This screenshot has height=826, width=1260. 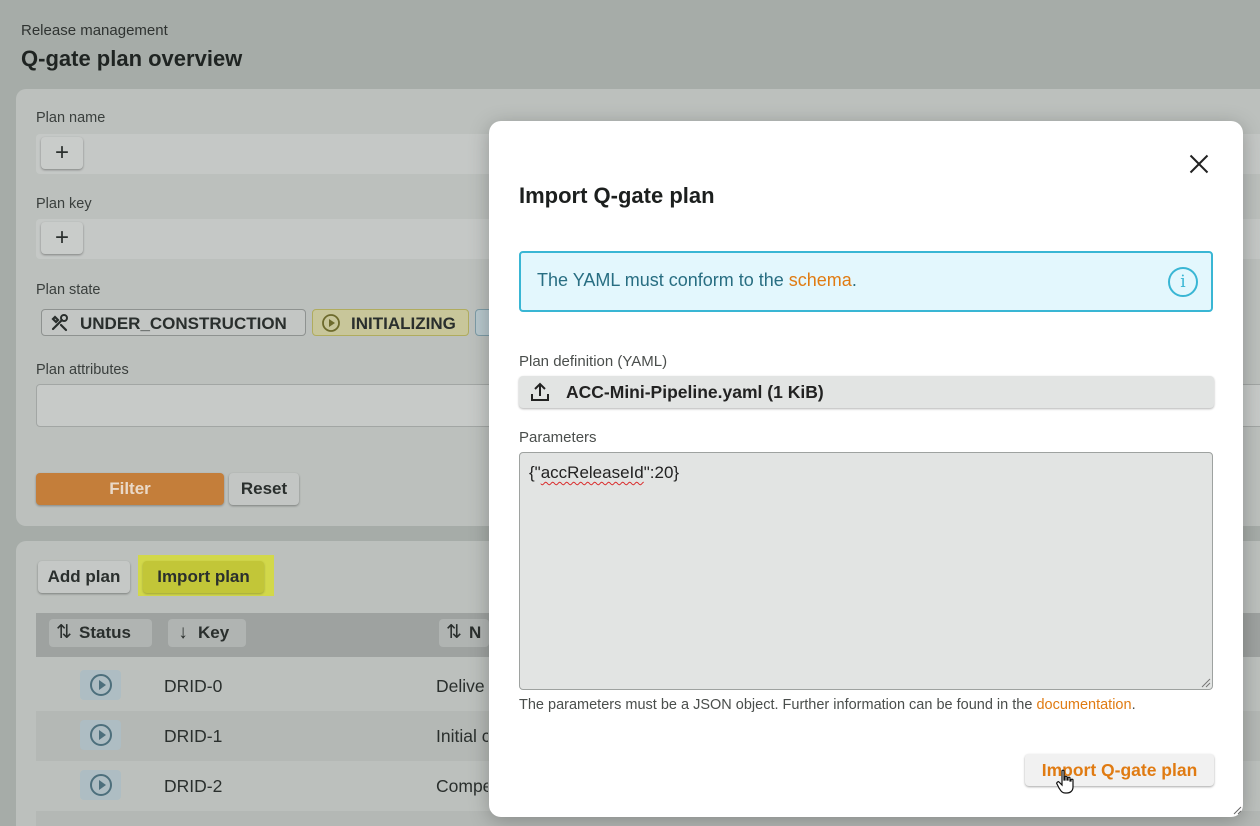 What do you see at coordinates (1199, 164) in the screenshot?
I see `close-icon` at bounding box center [1199, 164].